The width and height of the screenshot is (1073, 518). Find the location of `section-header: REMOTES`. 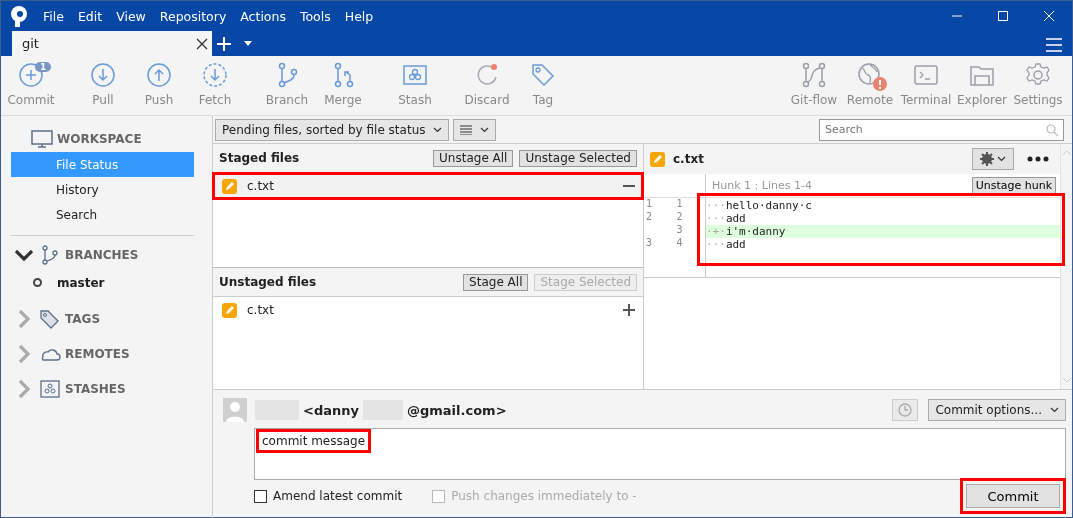

section-header: REMOTES is located at coordinates (97, 354).